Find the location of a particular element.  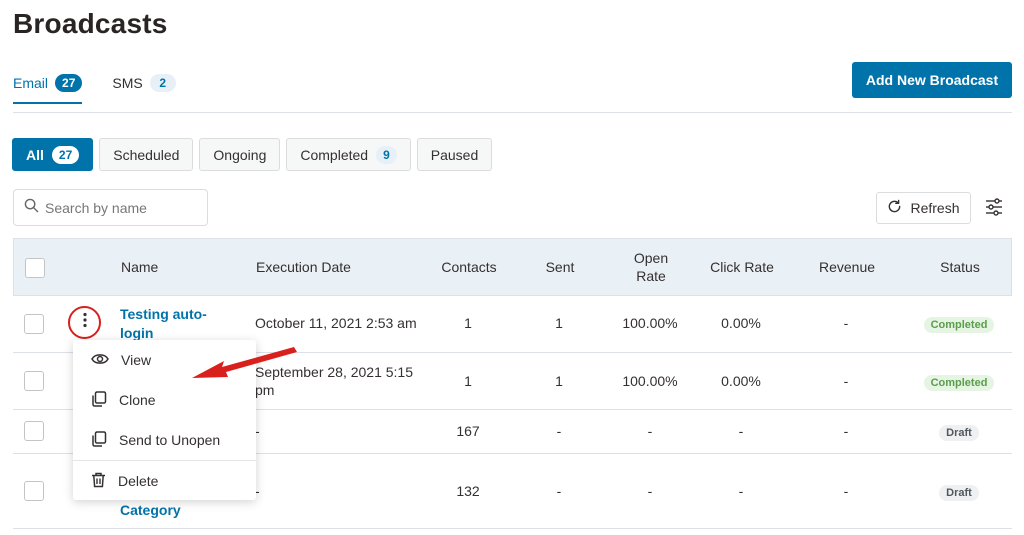

eye-icon is located at coordinates (100, 360).